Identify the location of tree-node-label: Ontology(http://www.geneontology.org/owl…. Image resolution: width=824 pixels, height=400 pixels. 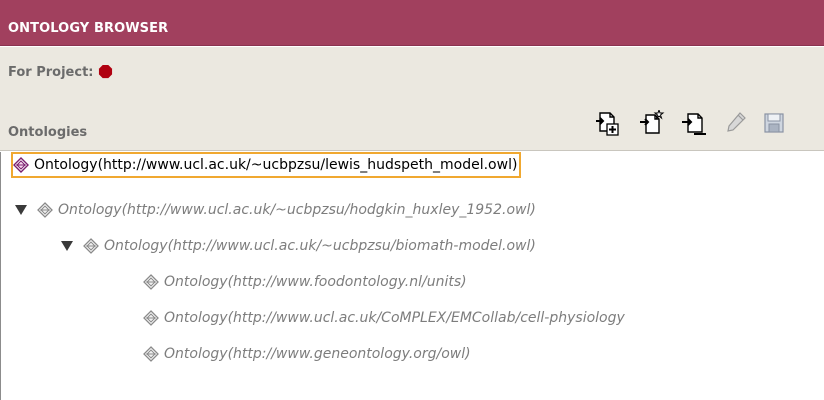
(317, 354).